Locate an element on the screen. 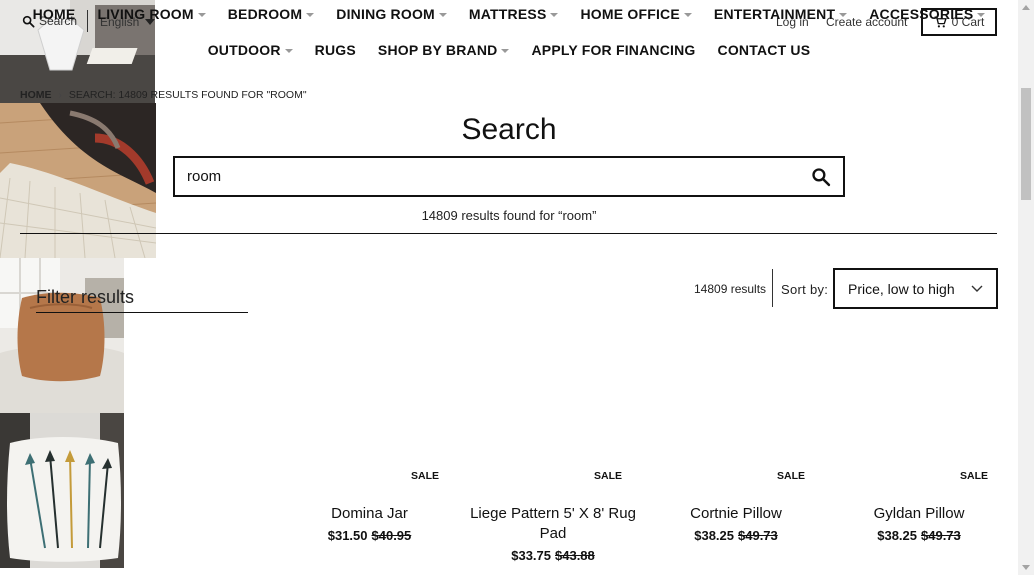 Image resolution: width=1034 pixels, height=575 pixels. nav-label: HOME is located at coordinates (54, 14).